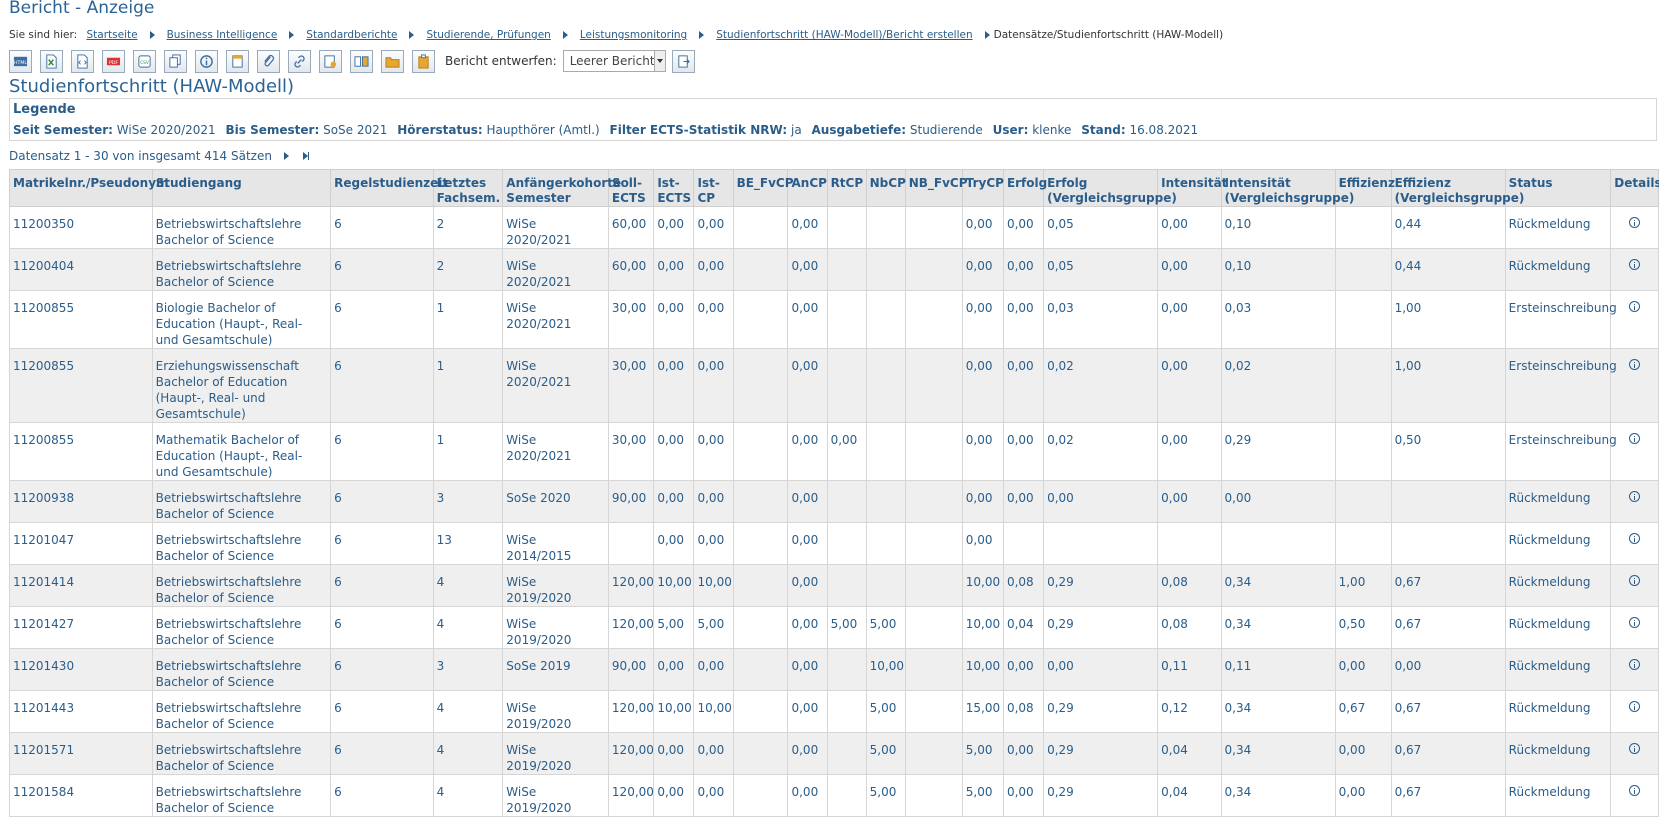 This screenshot has width=1659, height=837. Describe the element at coordinates (1287, 188) in the screenshot. I see `column-header: Intensität (Vergleichsgruppe)` at that location.